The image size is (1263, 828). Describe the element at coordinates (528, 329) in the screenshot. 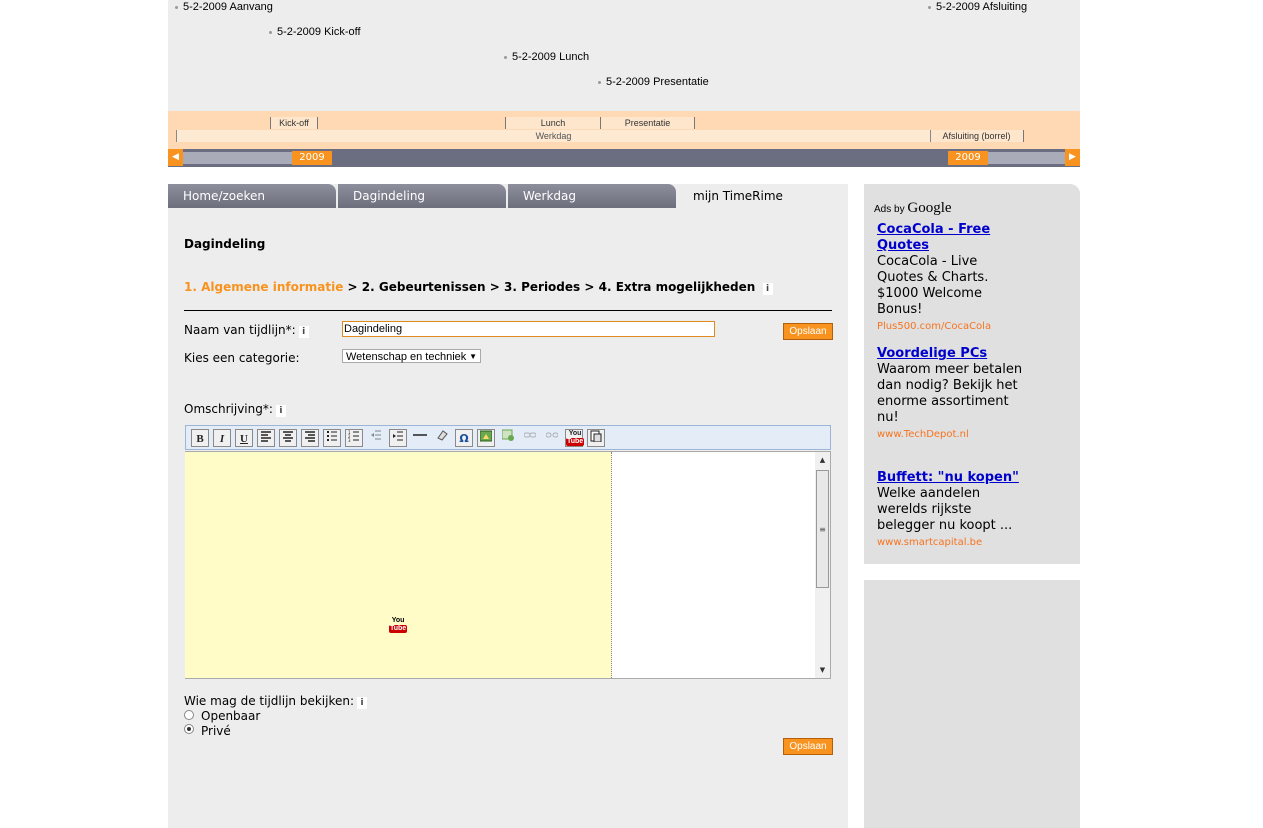

I see `timeline-name-input` at that location.